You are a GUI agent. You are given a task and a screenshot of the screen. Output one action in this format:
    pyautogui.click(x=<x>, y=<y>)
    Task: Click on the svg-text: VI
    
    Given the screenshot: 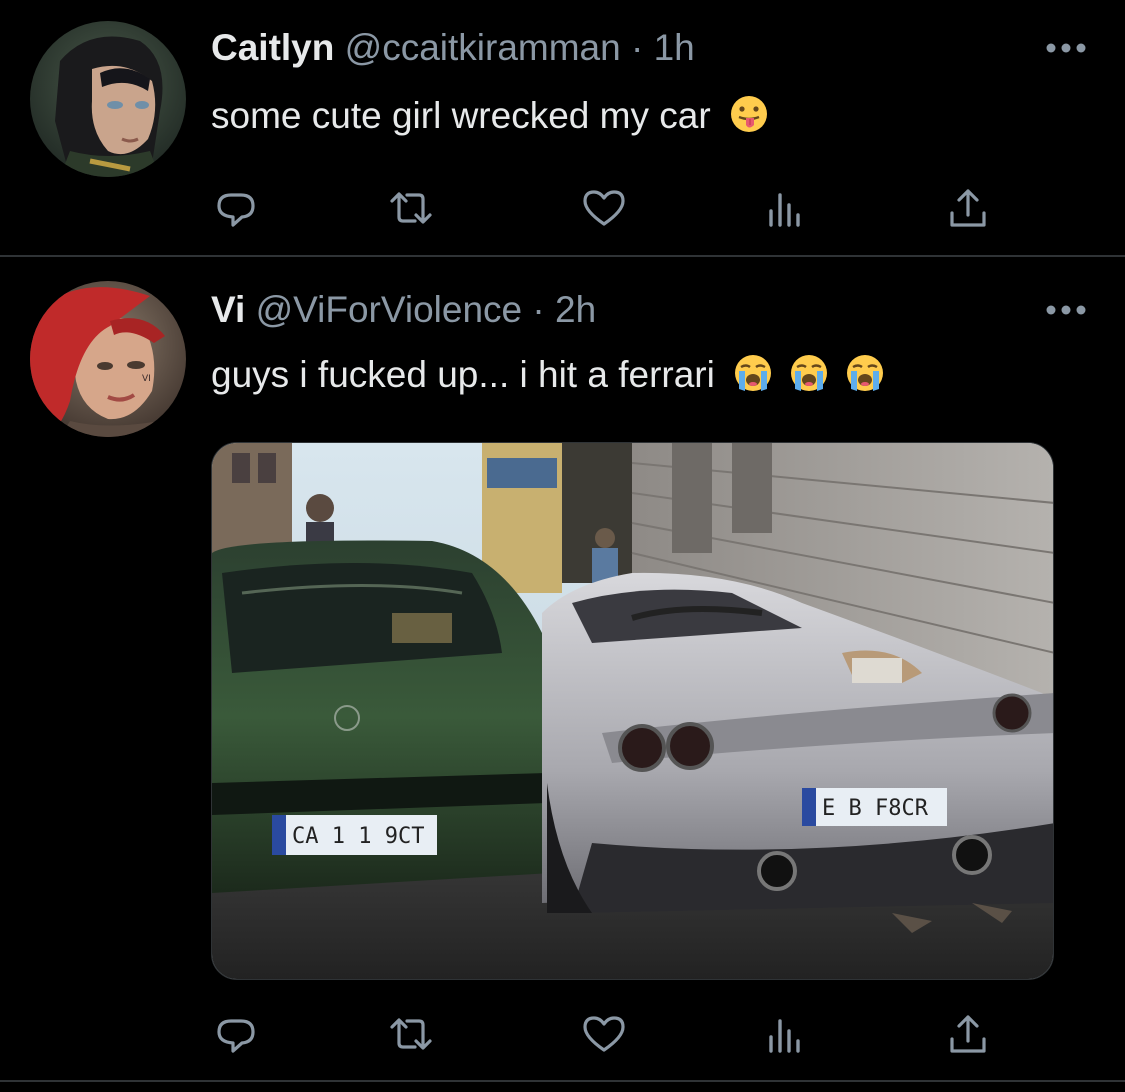 What is the action you would take?
    pyautogui.click(x=146, y=379)
    